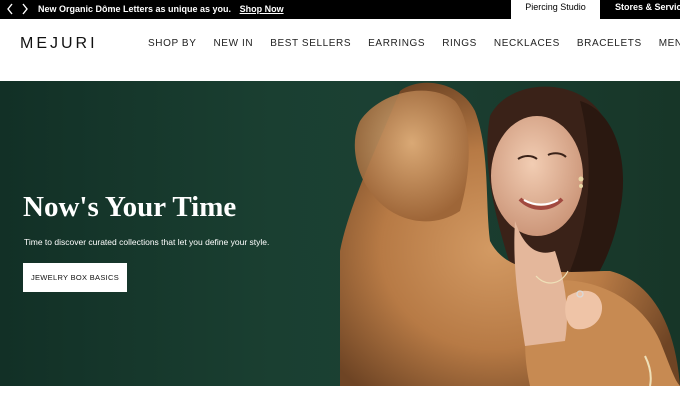 The image size is (680, 409). Describe the element at coordinates (310, 43) in the screenshot. I see `nav-best-sellers: BEST SELLERS` at that location.